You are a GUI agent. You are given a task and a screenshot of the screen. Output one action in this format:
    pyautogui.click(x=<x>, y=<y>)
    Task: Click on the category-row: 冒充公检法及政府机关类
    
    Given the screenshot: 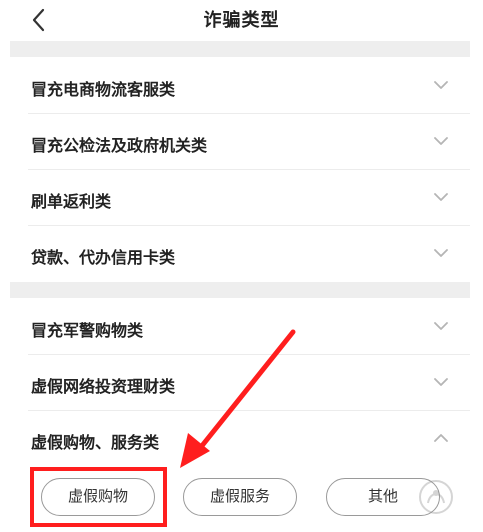 What is the action you would take?
    pyautogui.click(x=240, y=142)
    